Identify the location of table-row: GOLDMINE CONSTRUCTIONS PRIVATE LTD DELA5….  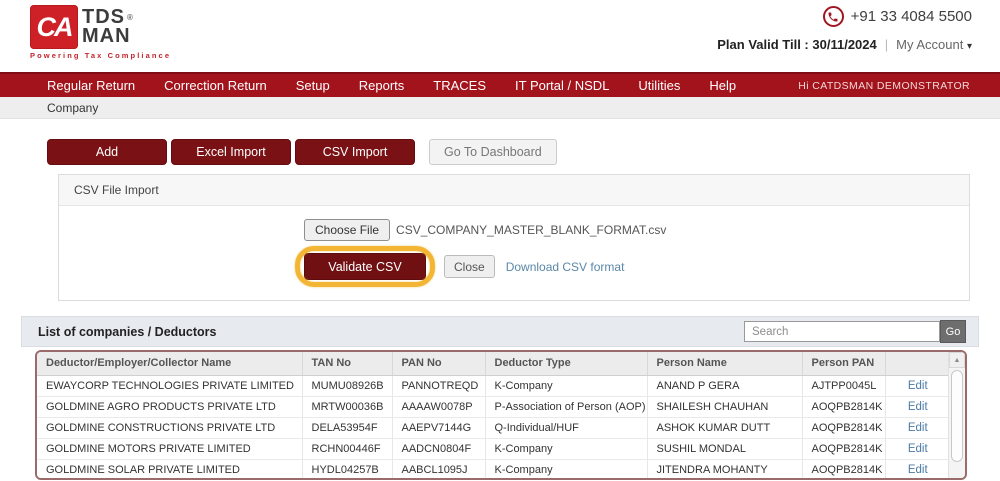
(493, 428).